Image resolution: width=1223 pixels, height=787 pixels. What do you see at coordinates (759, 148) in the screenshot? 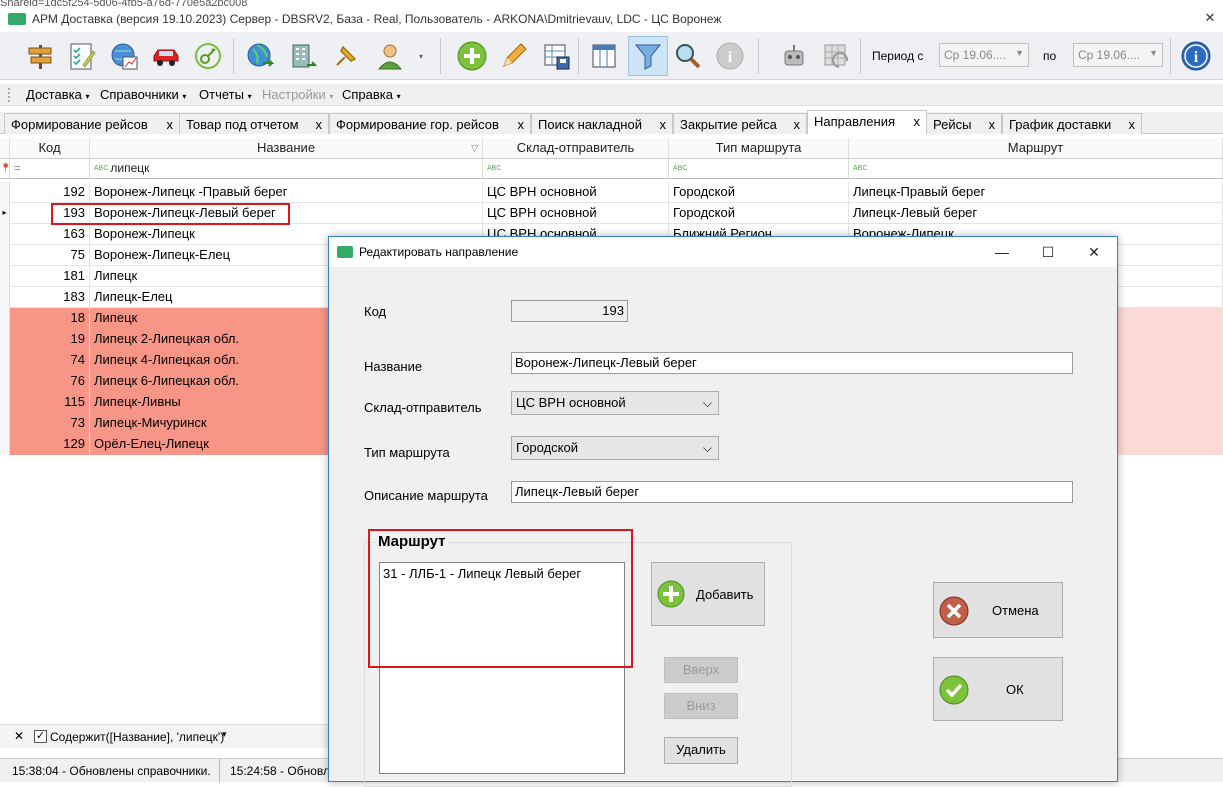
I see `column-header-route-type: Тип маршрута` at bounding box center [759, 148].